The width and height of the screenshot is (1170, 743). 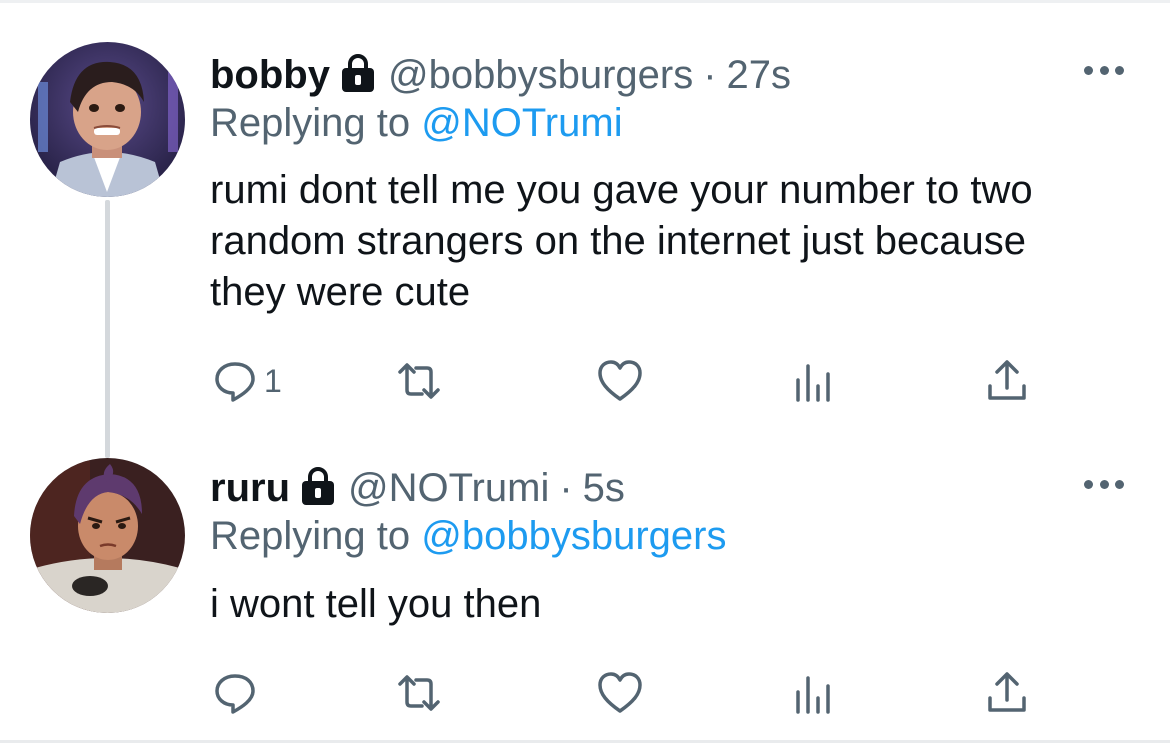 I want to click on user-handle: @NOTrumi, so click(x=448, y=488).